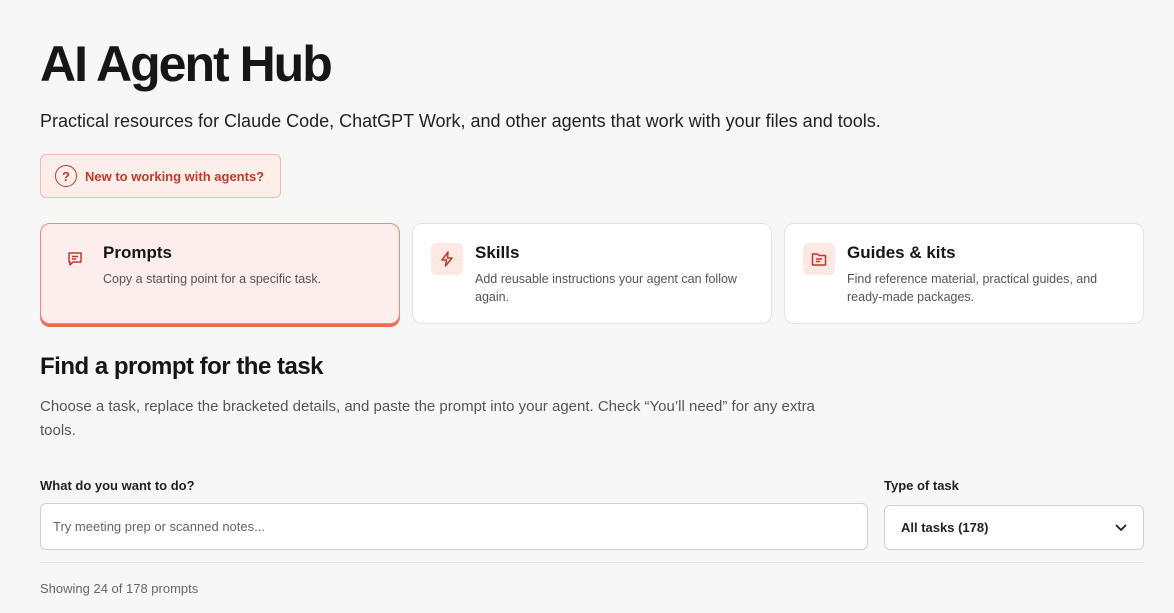 The width and height of the screenshot is (1174, 613). Describe the element at coordinates (945, 527) in the screenshot. I see `task-type-selected: All tasks (178)` at that location.